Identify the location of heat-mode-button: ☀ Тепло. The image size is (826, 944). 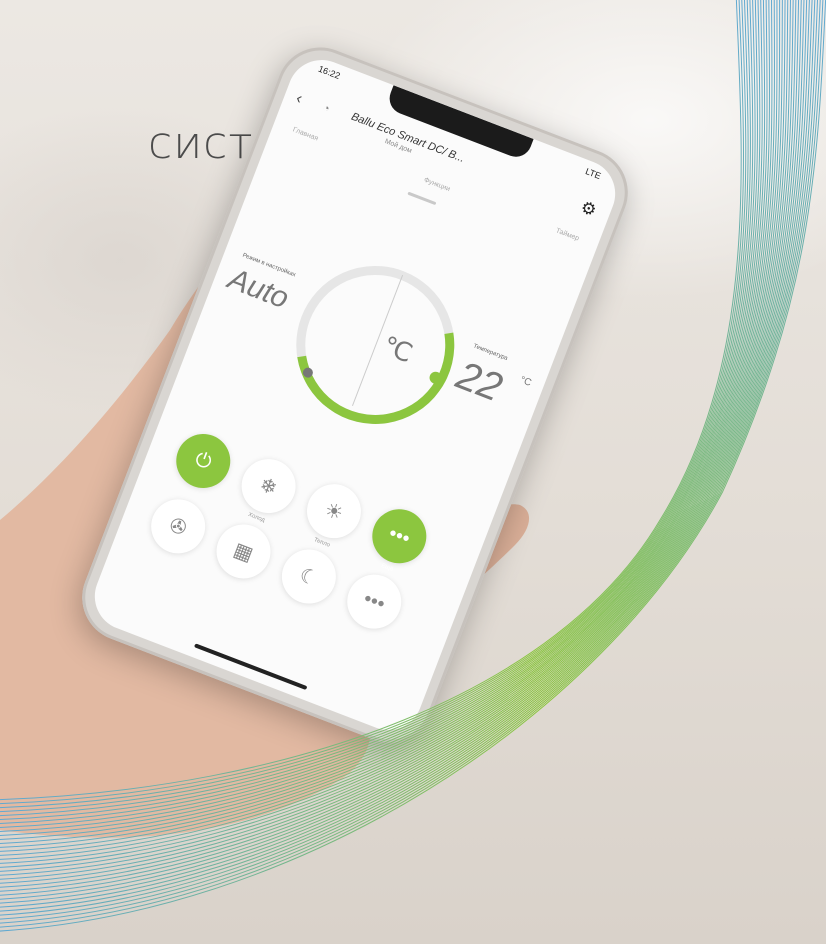
(334, 512).